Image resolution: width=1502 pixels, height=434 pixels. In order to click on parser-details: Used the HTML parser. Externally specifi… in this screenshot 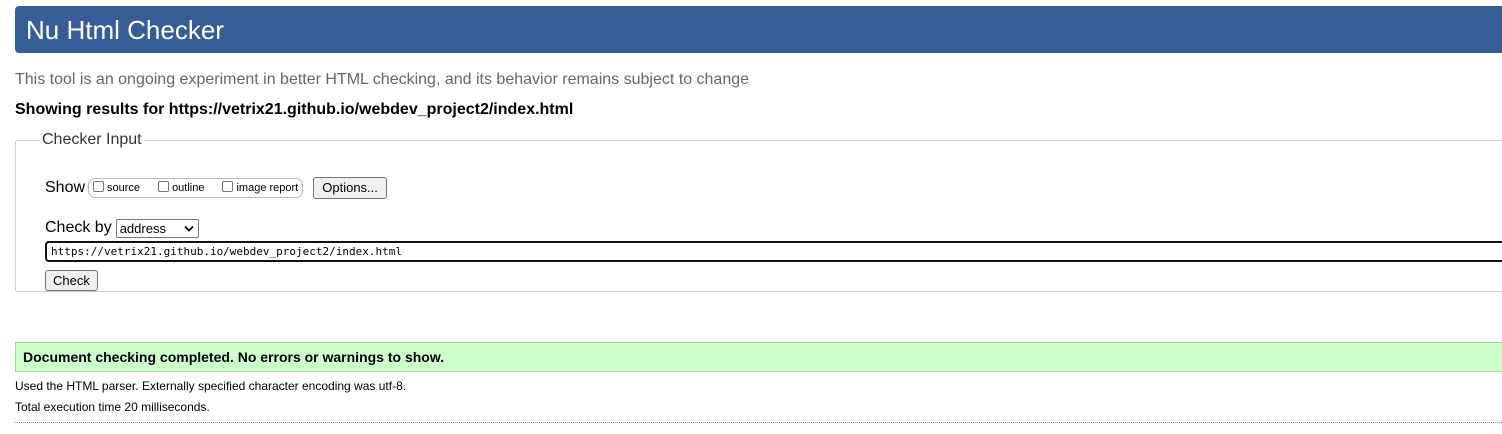, I will do `click(211, 386)`.